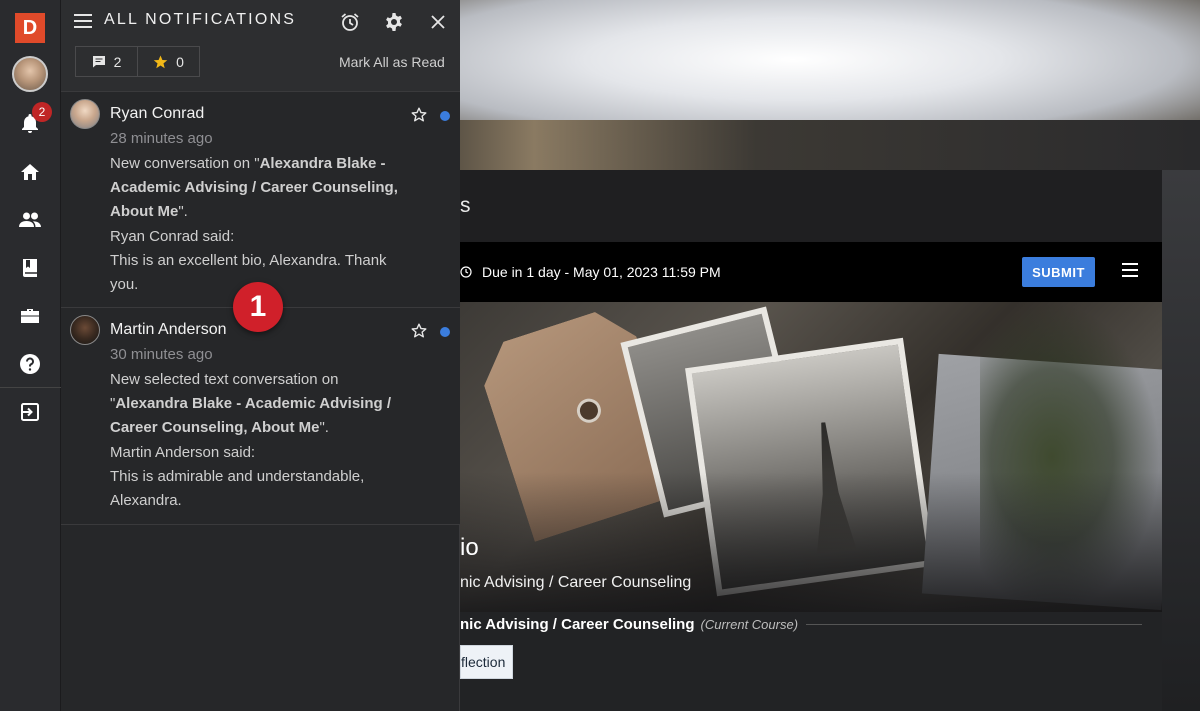 The height and width of the screenshot is (711, 1200). I want to click on notification-time: 28 minutes ago, so click(161, 138).